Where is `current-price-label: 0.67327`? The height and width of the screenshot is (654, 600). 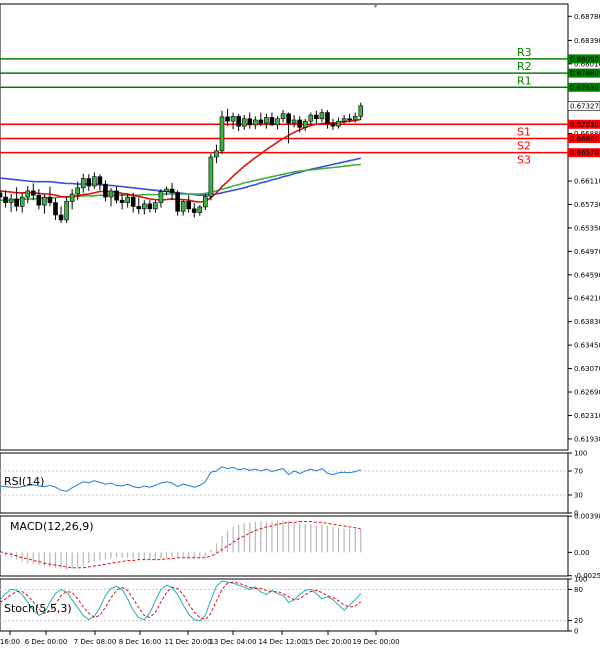 current-price-label: 0.67327 is located at coordinates (584, 106).